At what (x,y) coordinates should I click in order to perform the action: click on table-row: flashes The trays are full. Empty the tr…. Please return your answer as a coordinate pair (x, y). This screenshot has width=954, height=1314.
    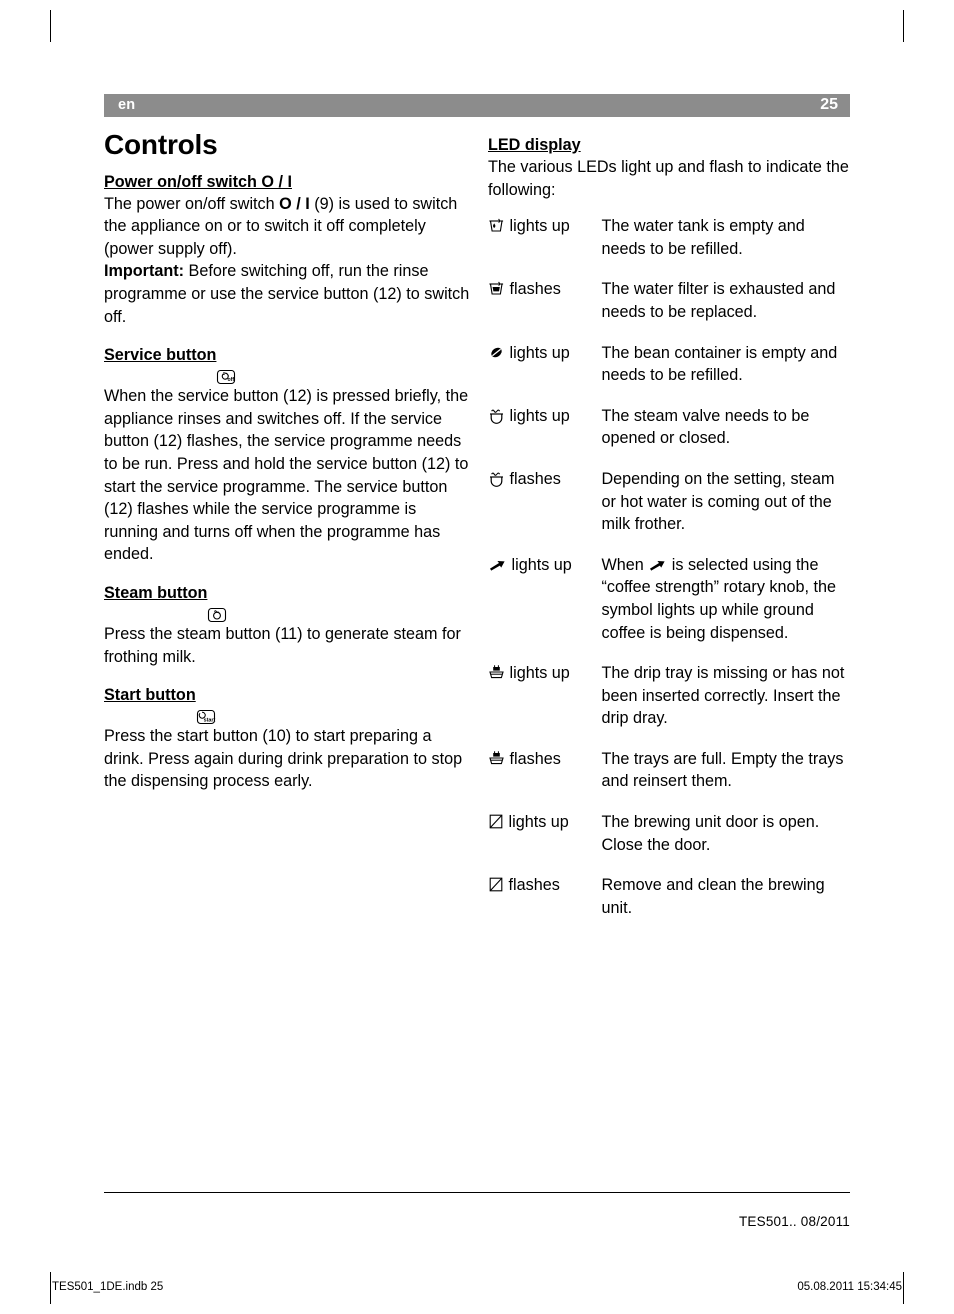
    Looking at the image, I should click on (669, 779).